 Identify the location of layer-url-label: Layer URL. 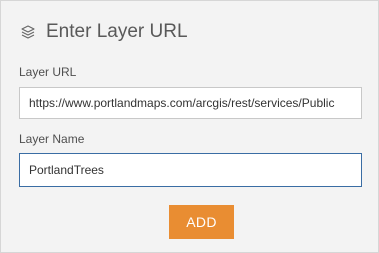
(48, 72).